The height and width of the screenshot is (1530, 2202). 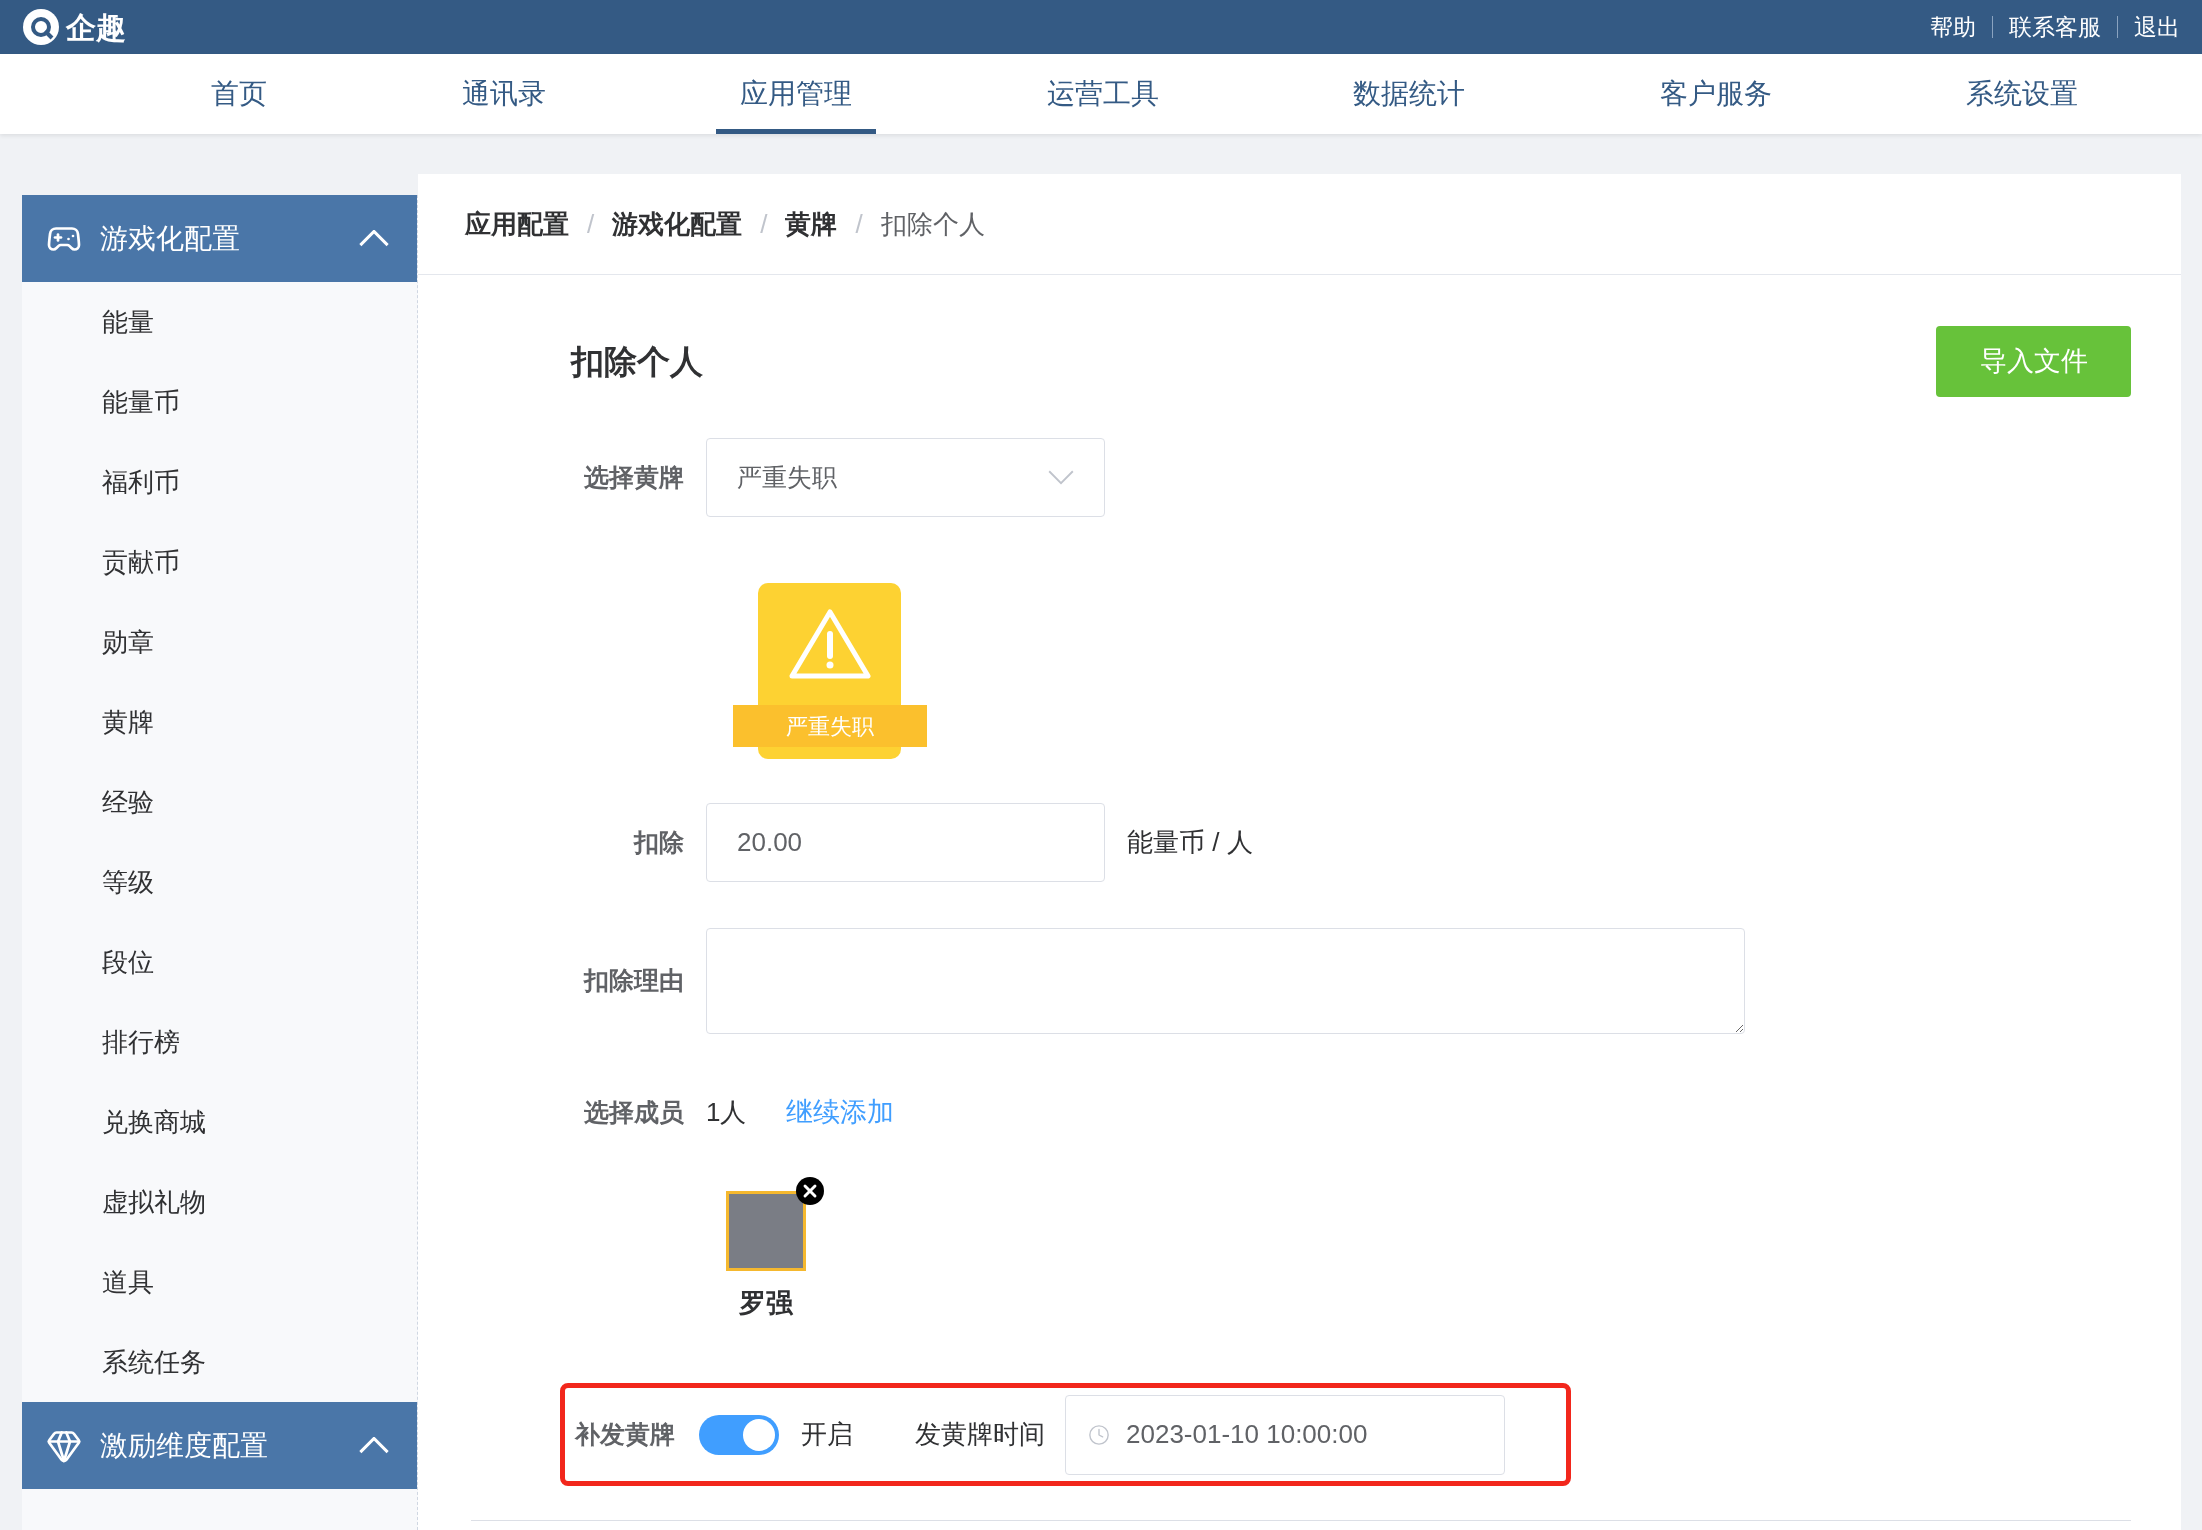 I want to click on field-label: 选择黄牌, so click(x=634, y=477).